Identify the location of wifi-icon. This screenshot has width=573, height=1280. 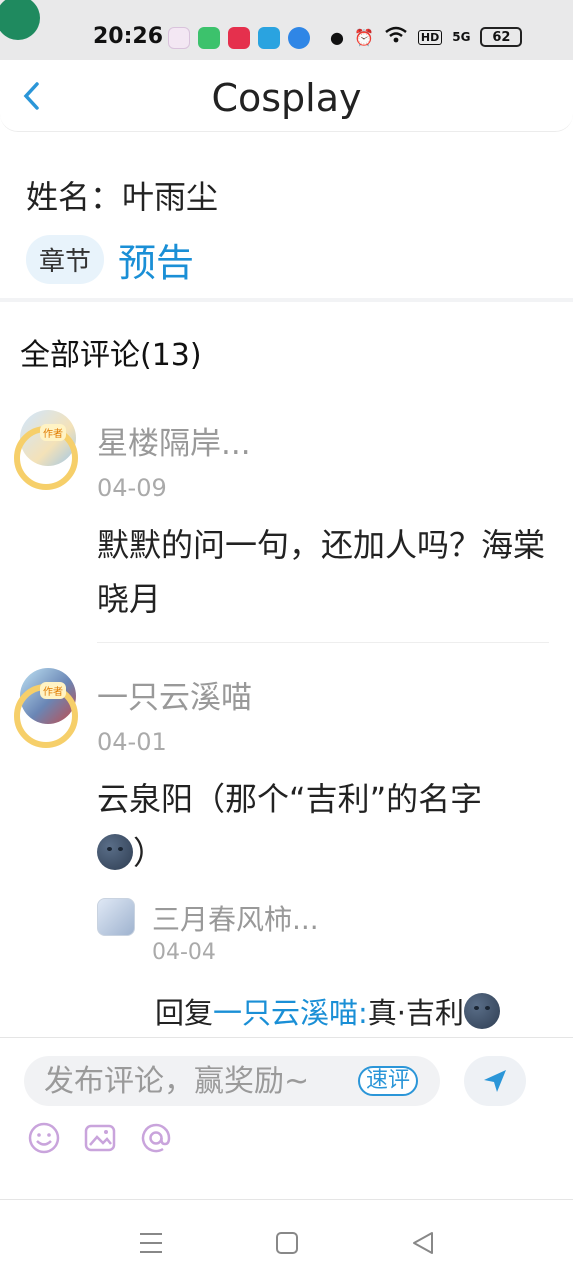
(396, 37).